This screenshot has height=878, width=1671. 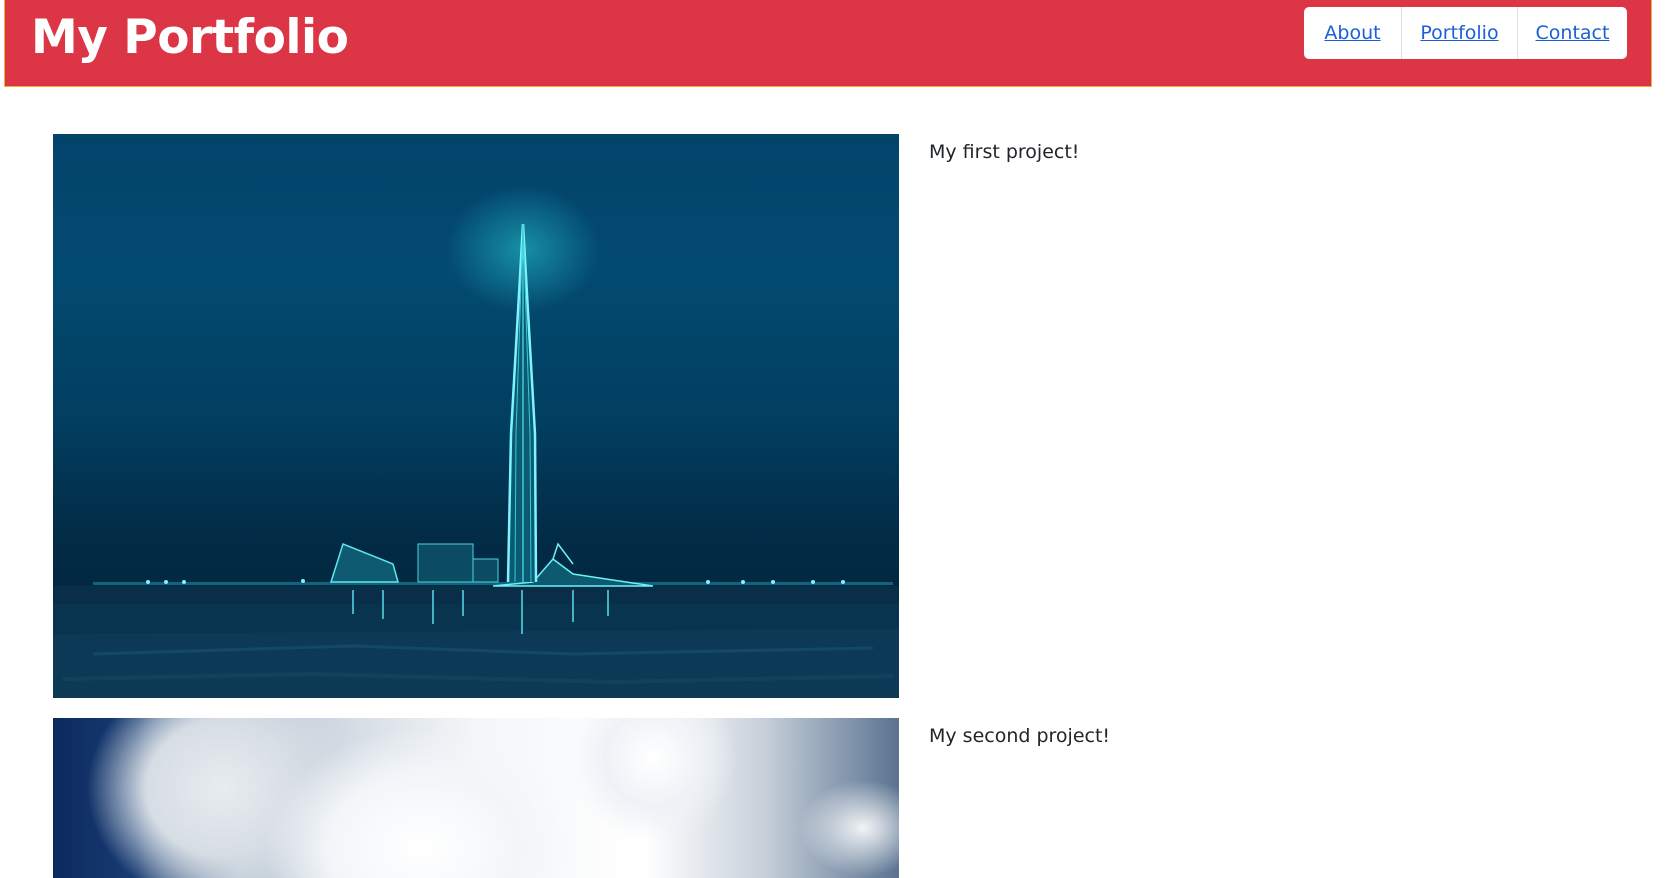 I want to click on main-nav: About Portfolio Contact, so click(x=1465, y=33).